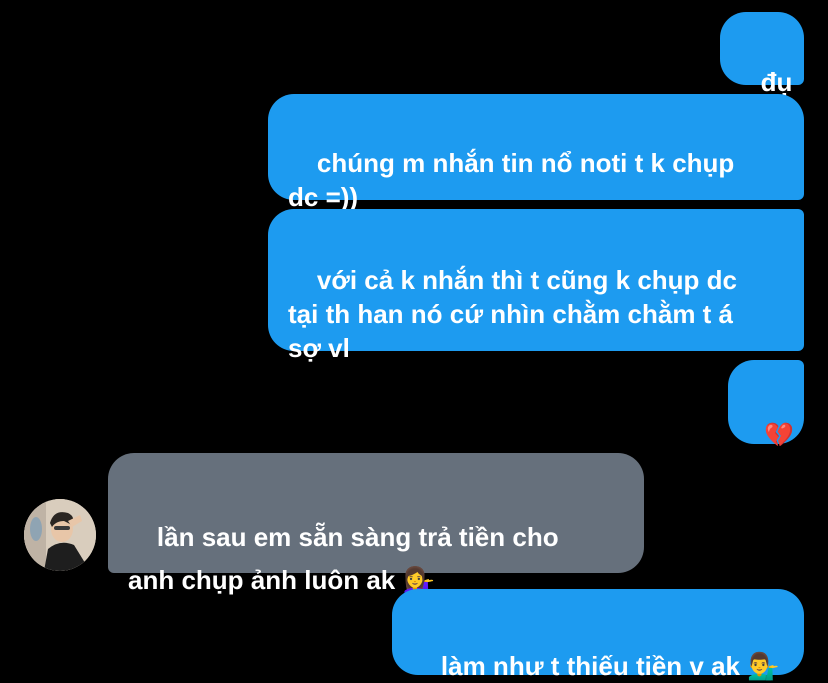 This screenshot has height=683, width=828. I want to click on message-bubble-sent: 💔, so click(766, 404).